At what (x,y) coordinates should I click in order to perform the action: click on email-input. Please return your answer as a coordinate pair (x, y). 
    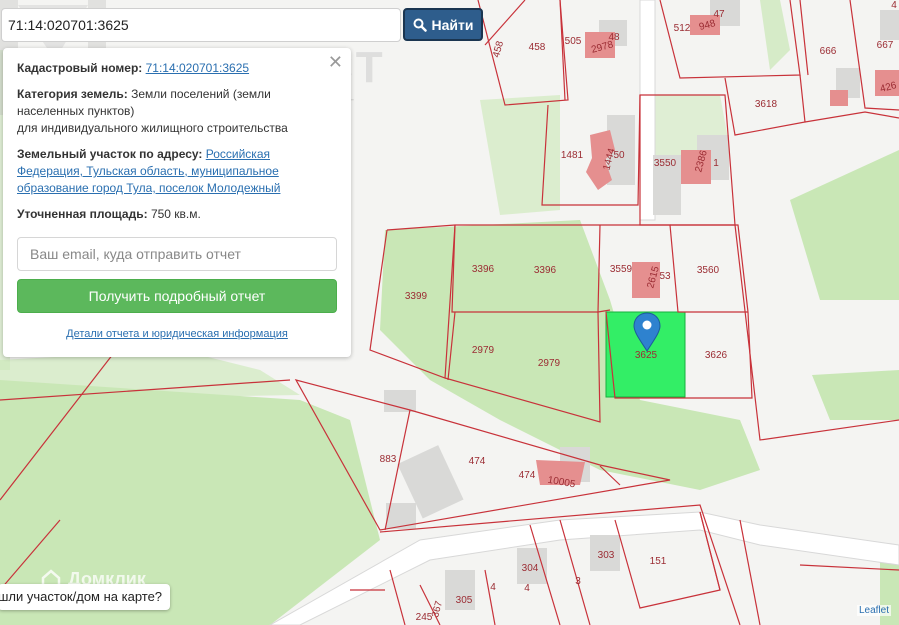
    Looking at the image, I should click on (177, 254).